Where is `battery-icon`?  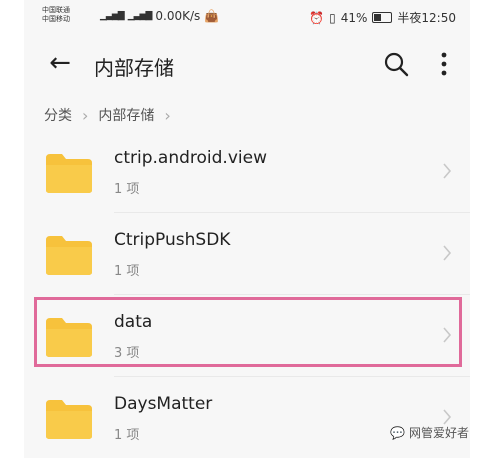 battery-icon is located at coordinates (382, 17).